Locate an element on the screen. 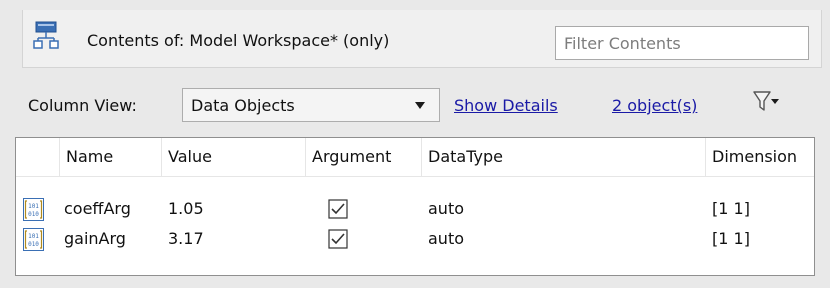 This screenshot has height=288, width=830. chevron-down-icon is located at coordinates (420, 105).